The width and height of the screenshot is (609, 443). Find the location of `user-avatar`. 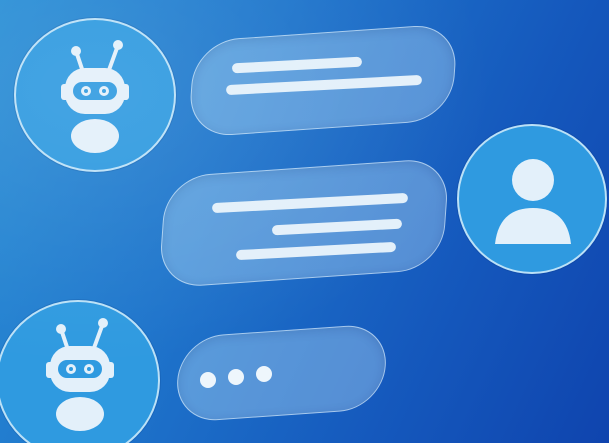

user-avatar is located at coordinates (532, 199).